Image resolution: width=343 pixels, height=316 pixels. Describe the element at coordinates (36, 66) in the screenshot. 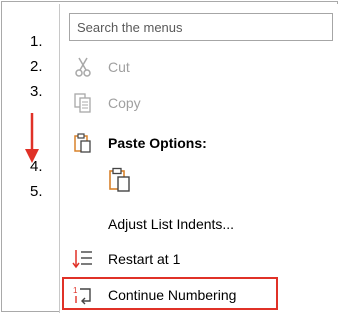

I see `list-number: 2.` at that location.